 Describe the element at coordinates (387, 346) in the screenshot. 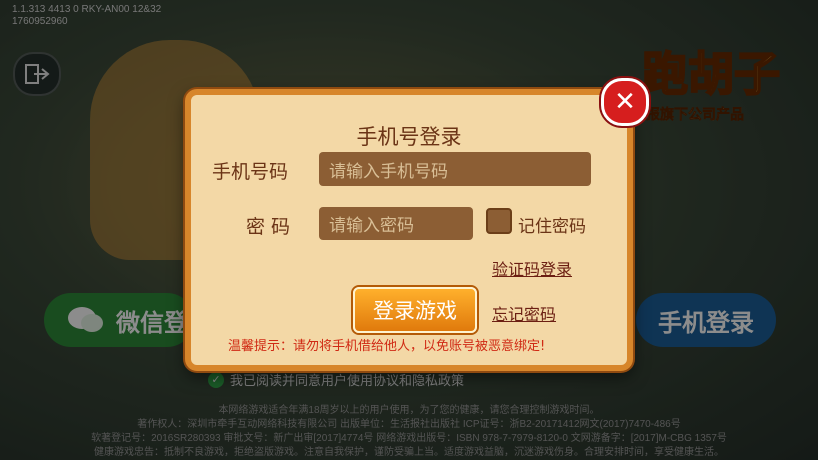

I see `warm-tip: 温馨提示：请勿将手机借给他人，以免账号被恶意绑定!` at that location.